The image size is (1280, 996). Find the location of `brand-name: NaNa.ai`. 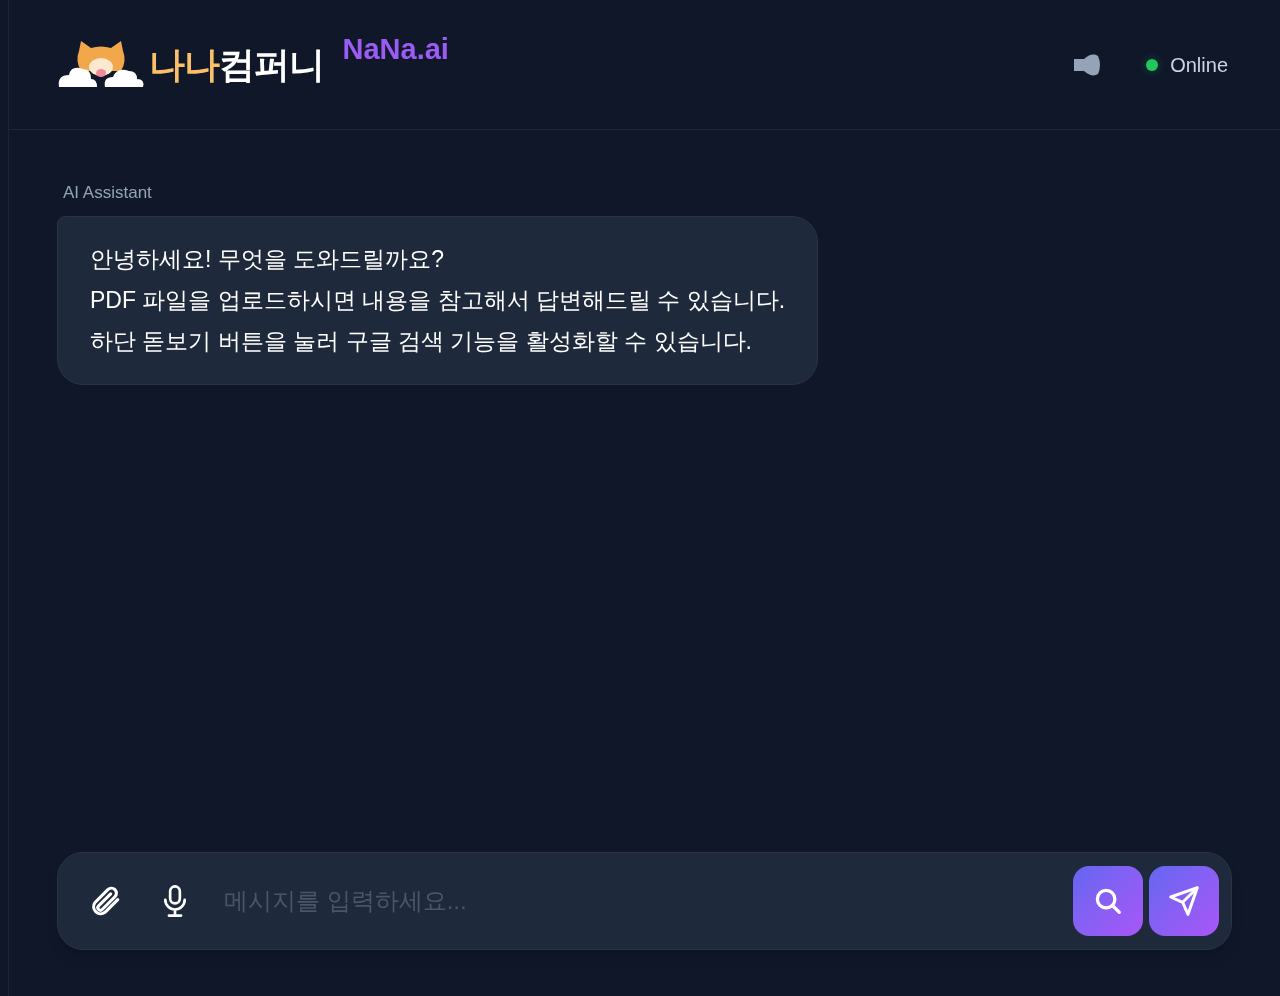

brand-name: NaNa.ai is located at coordinates (395, 49).